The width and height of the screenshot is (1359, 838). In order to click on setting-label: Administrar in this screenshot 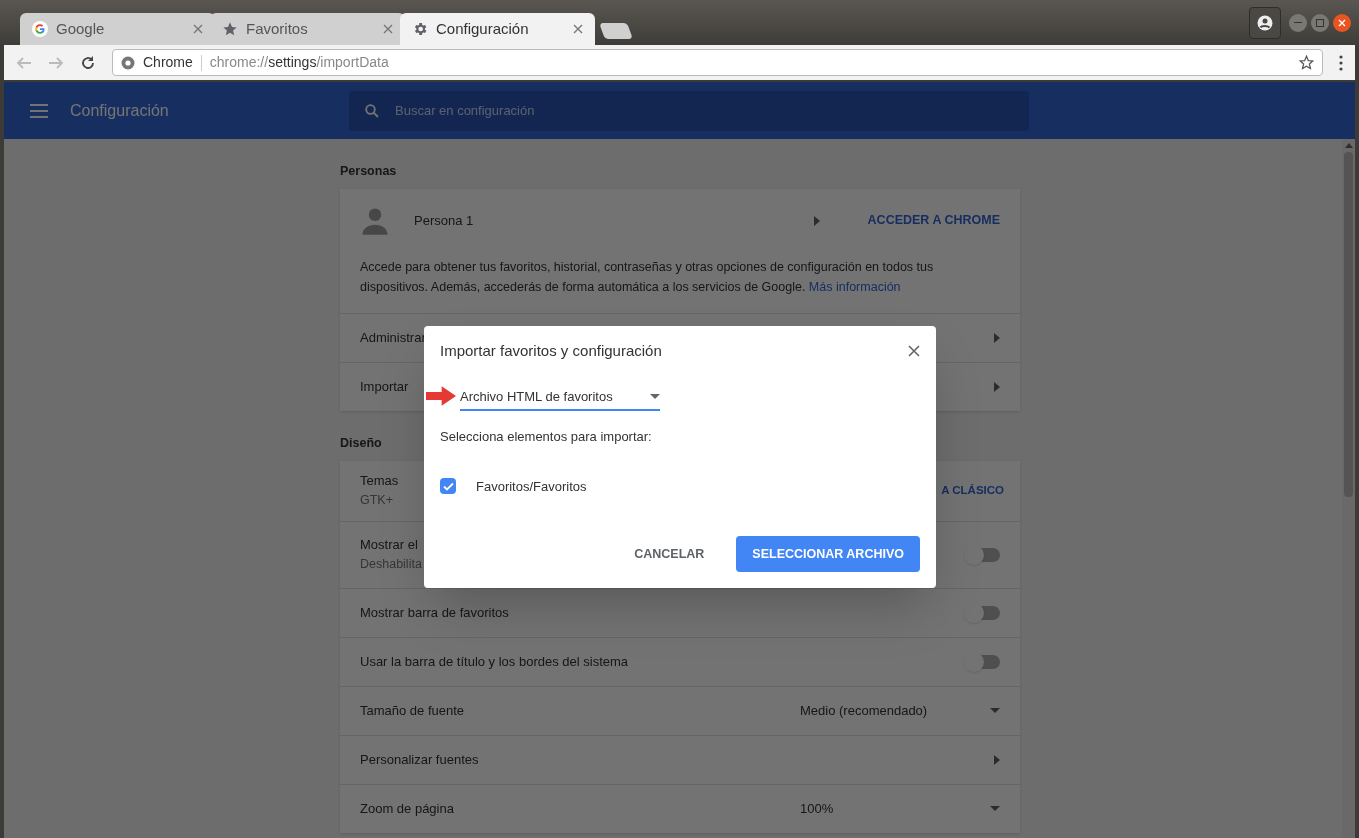, I will do `click(393, 338)`.